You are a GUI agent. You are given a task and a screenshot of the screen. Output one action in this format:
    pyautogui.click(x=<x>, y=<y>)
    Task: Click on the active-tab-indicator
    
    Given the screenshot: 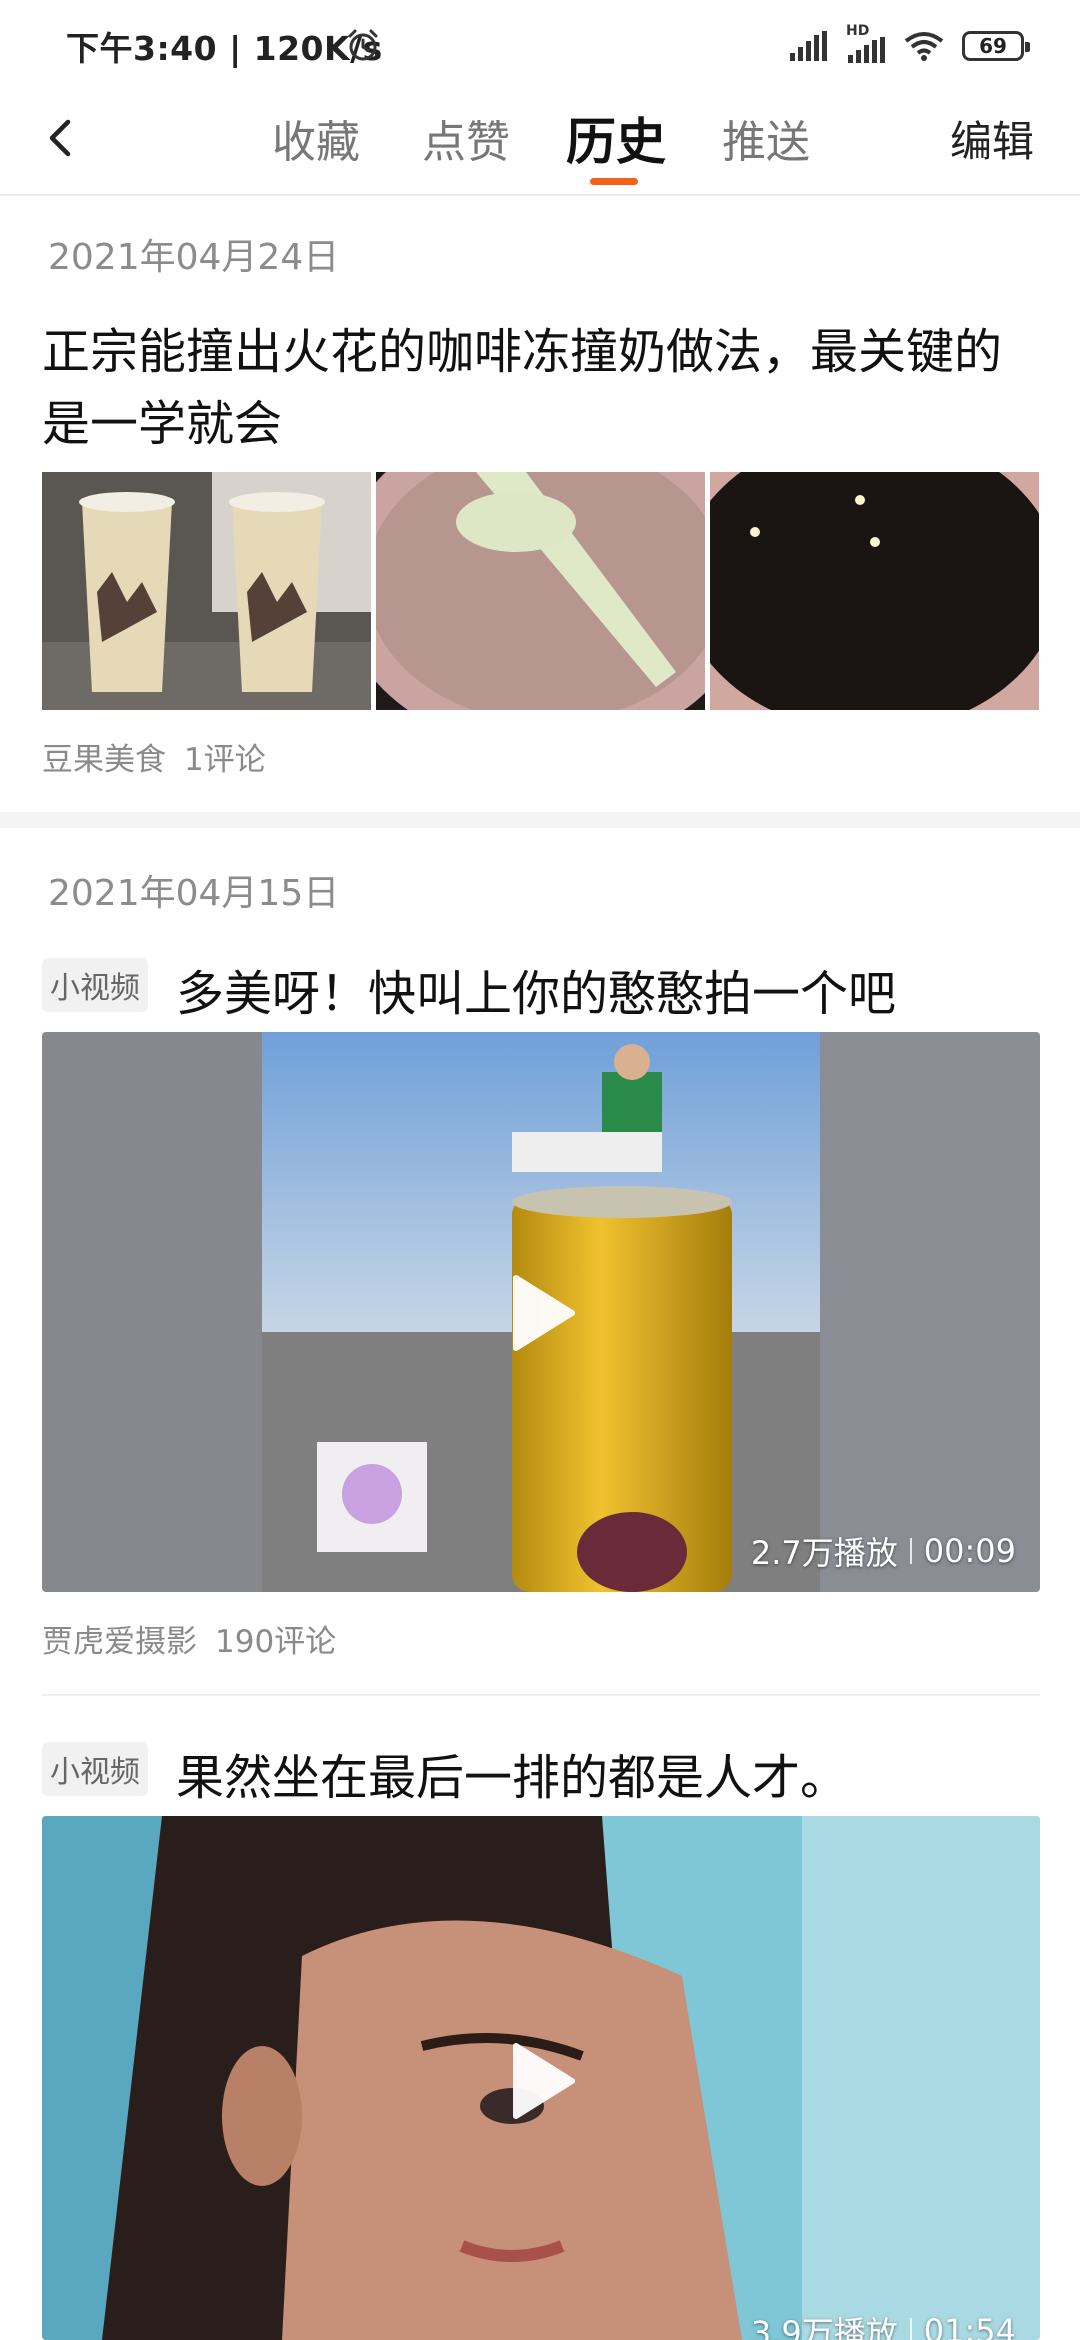 What is the action you would take?
    pyautogui.click(x=614, y=181)
    